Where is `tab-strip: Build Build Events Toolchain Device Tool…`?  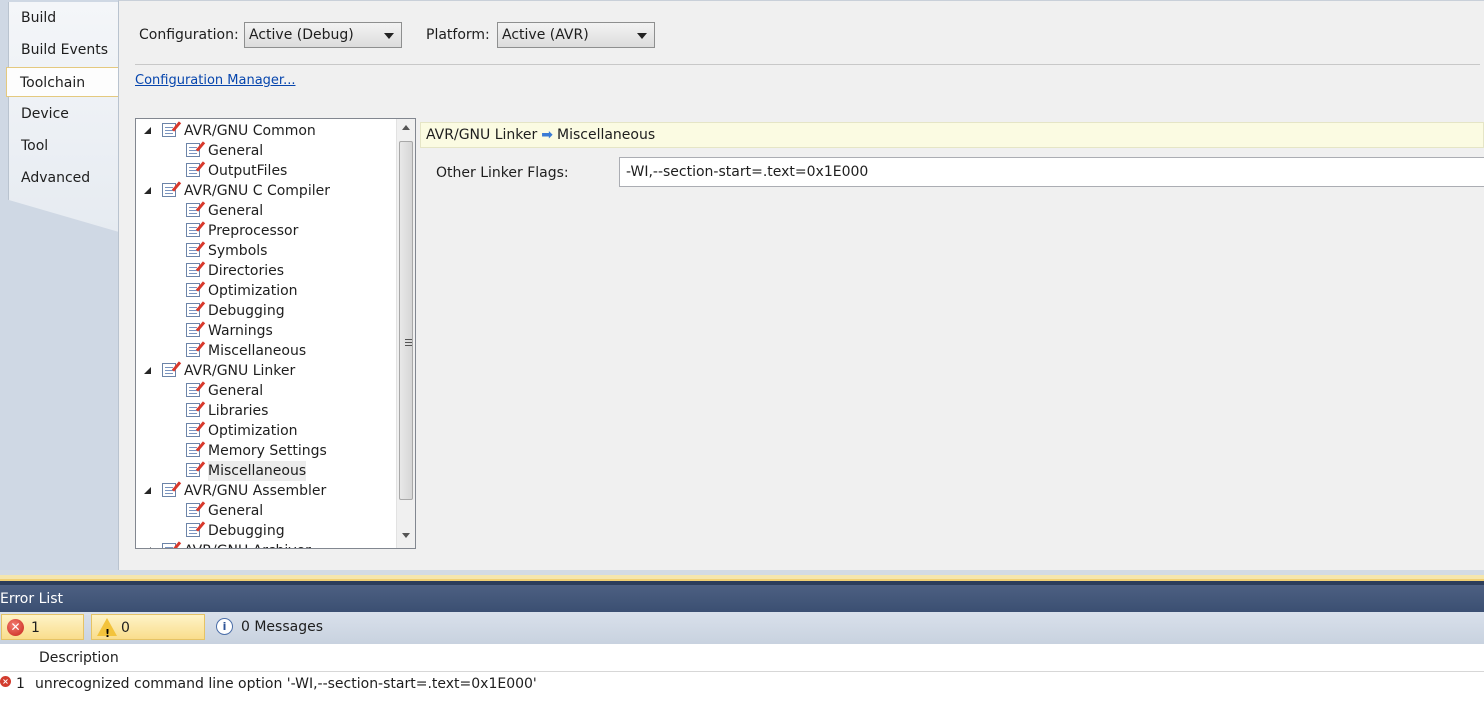
tab-strip: Build Build Events Toolchain Device Tool… is located at coordinates (60, 285).